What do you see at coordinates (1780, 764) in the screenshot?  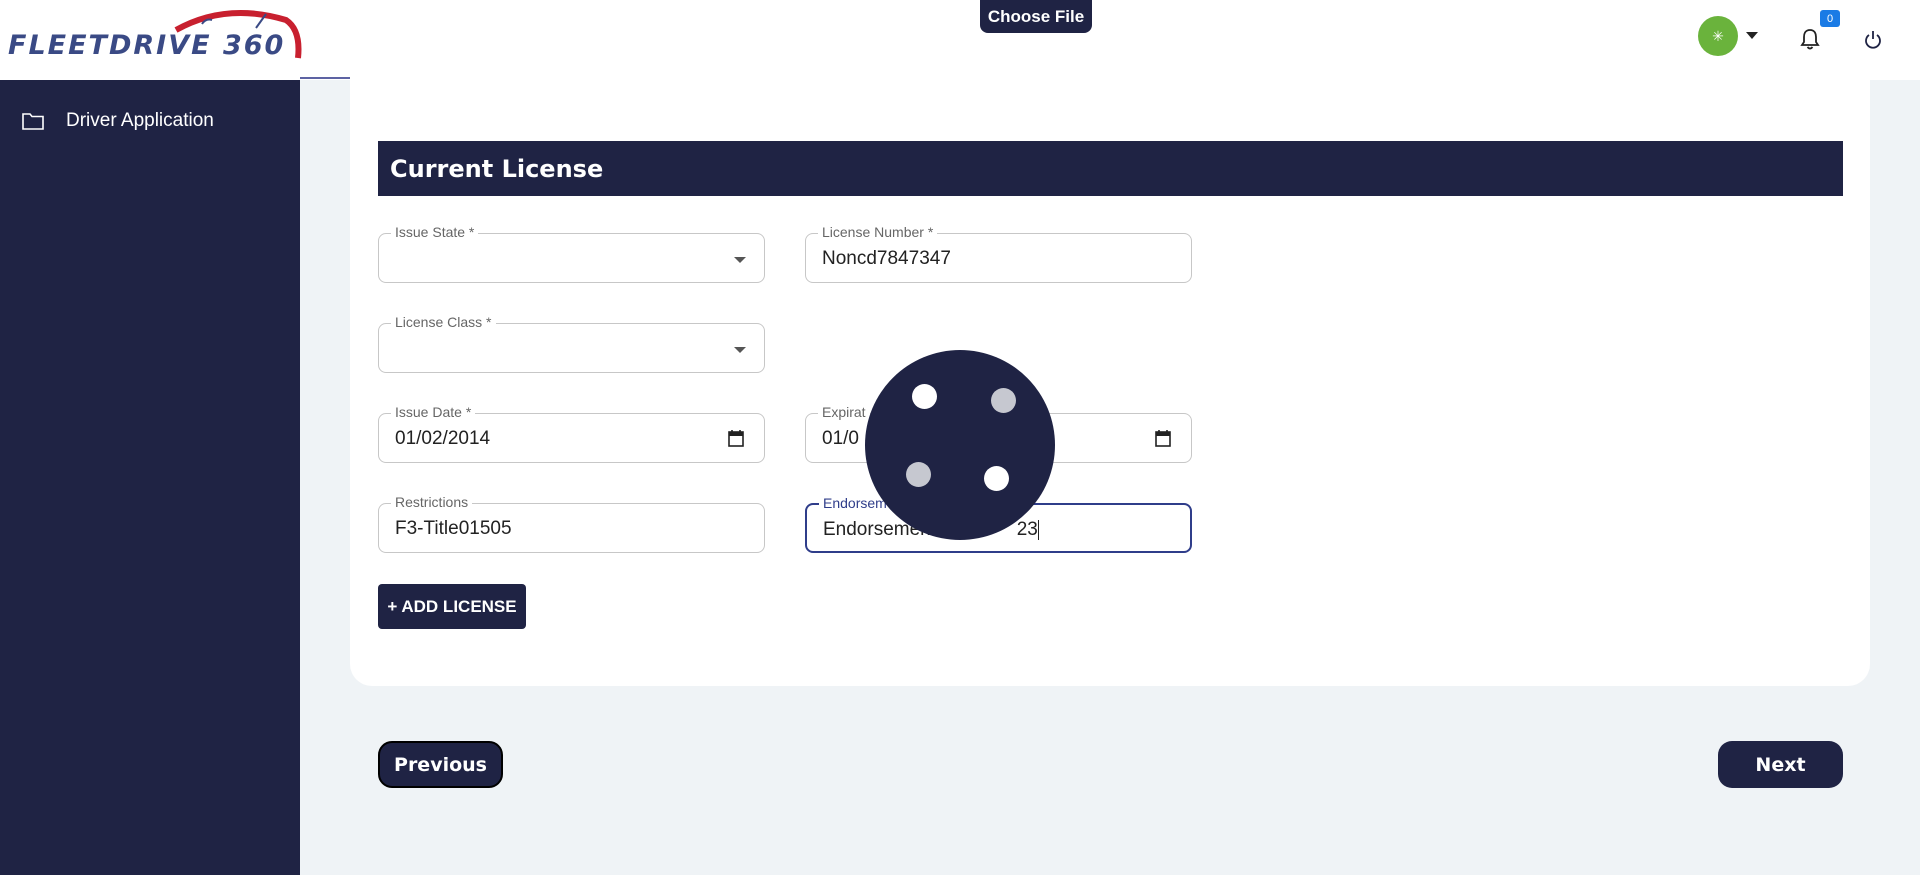 I see `next-button: Next` at bounding box center [1780, 764].